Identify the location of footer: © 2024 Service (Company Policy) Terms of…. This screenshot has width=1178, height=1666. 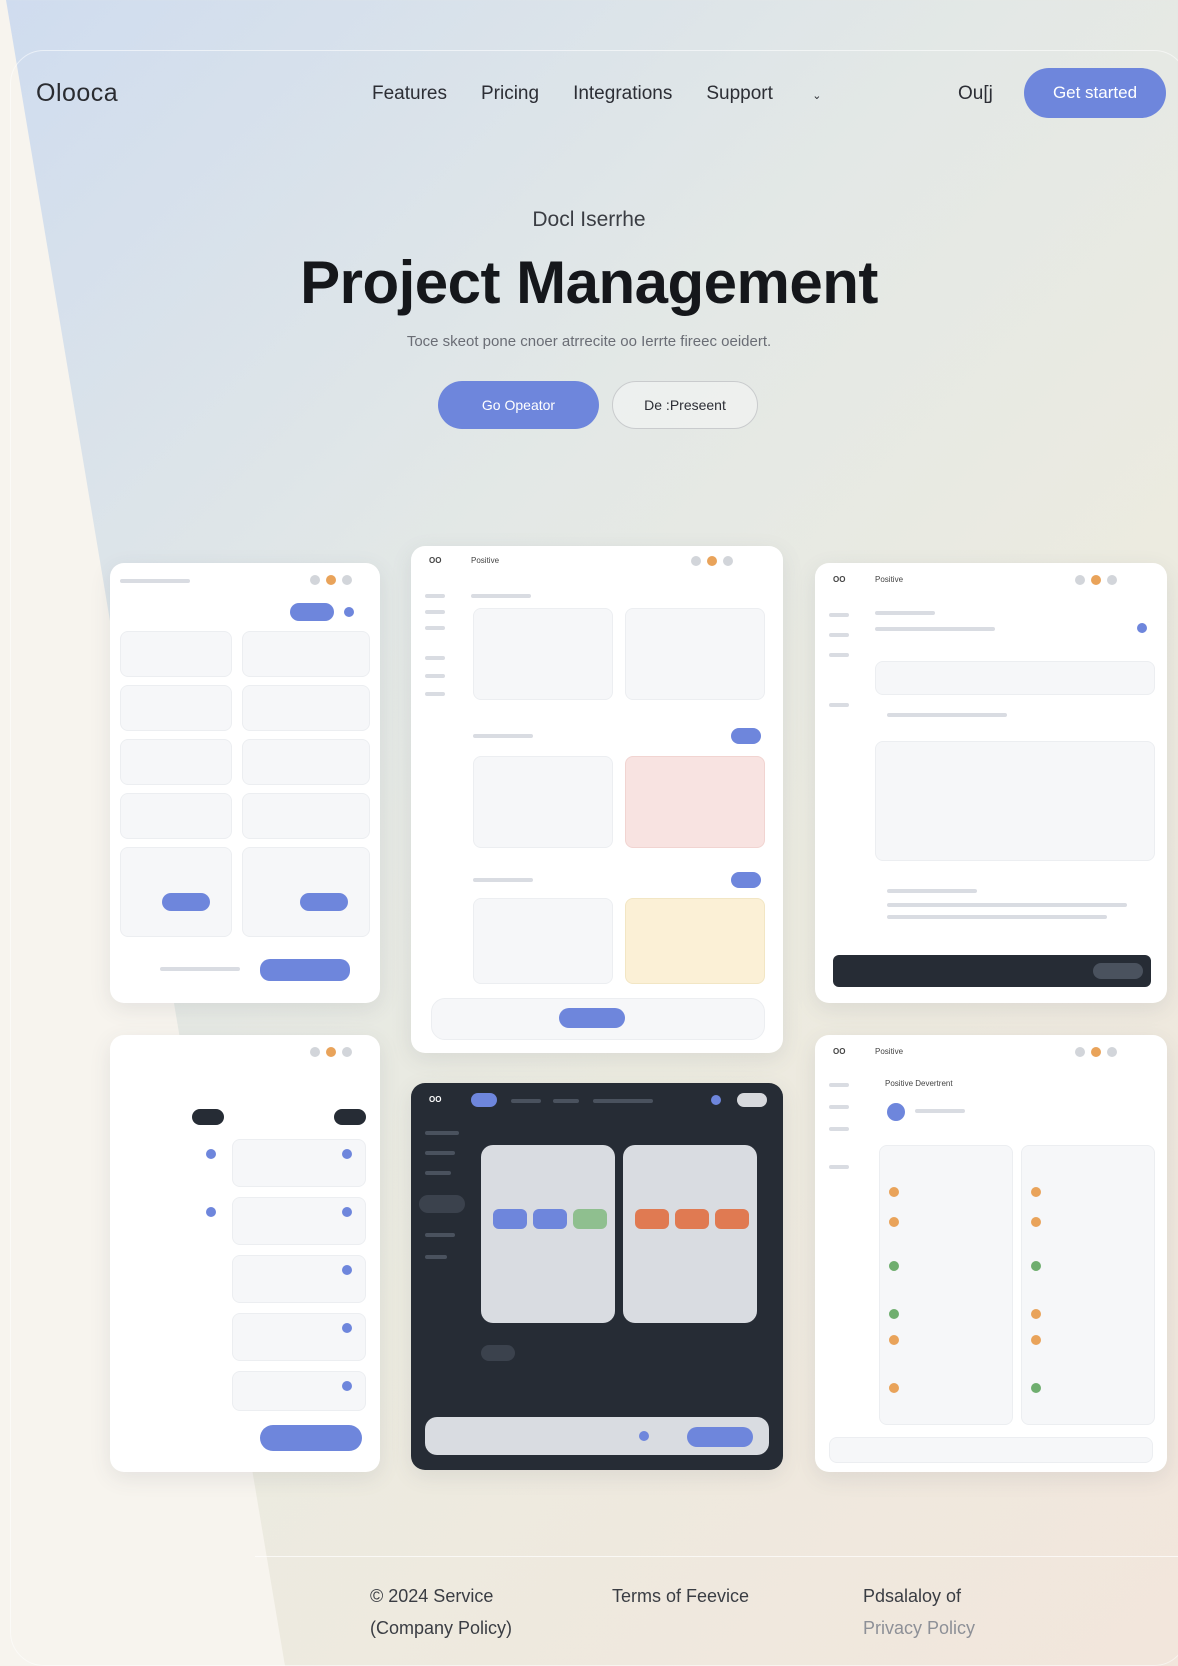
(589, 1611).